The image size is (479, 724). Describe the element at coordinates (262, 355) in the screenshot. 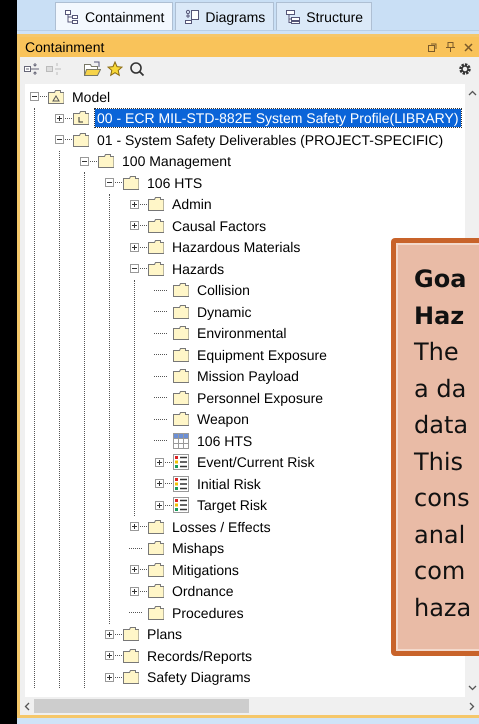

I see `tree-item: Equipment Exposure` at that location.